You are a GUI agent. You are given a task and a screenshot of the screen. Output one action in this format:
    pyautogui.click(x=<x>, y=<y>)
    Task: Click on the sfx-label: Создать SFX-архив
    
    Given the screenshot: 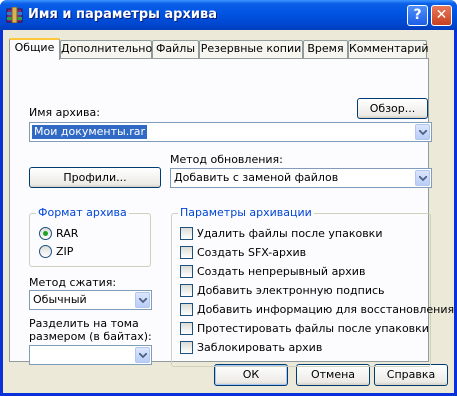 What is the action you would take?
    pyautogui.click(x=251, y=252)
    